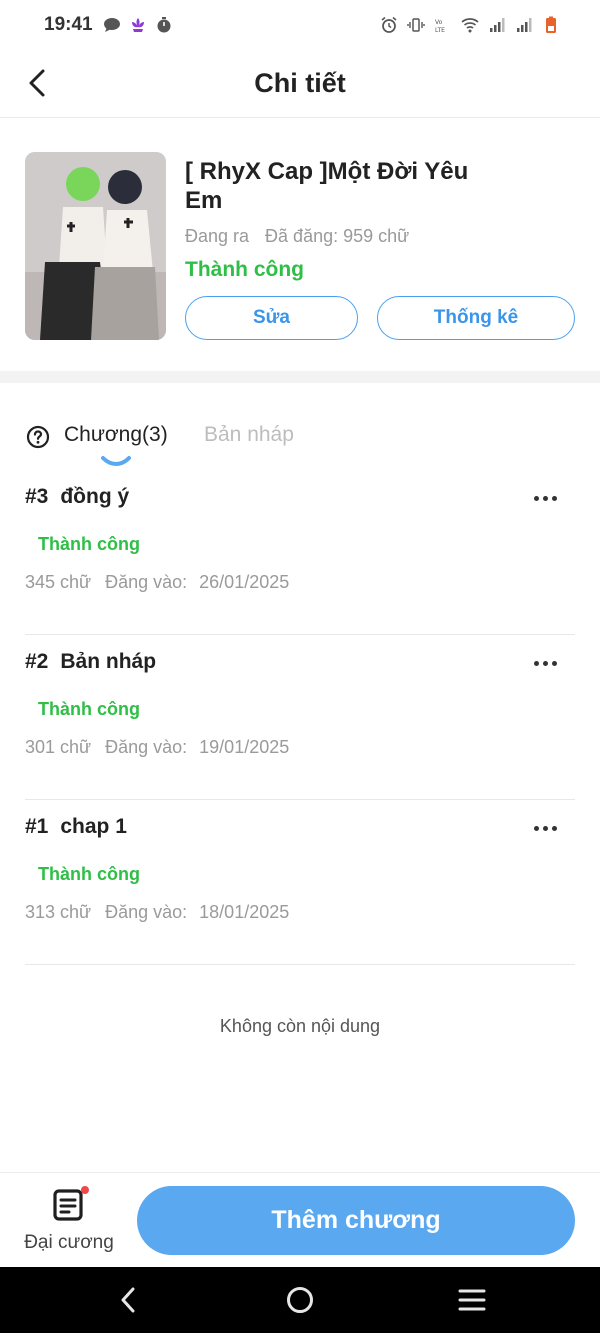 This screenshot has height=1333, width=600. I want to click on chapter-name: Bản nháp, so click(108, 661).